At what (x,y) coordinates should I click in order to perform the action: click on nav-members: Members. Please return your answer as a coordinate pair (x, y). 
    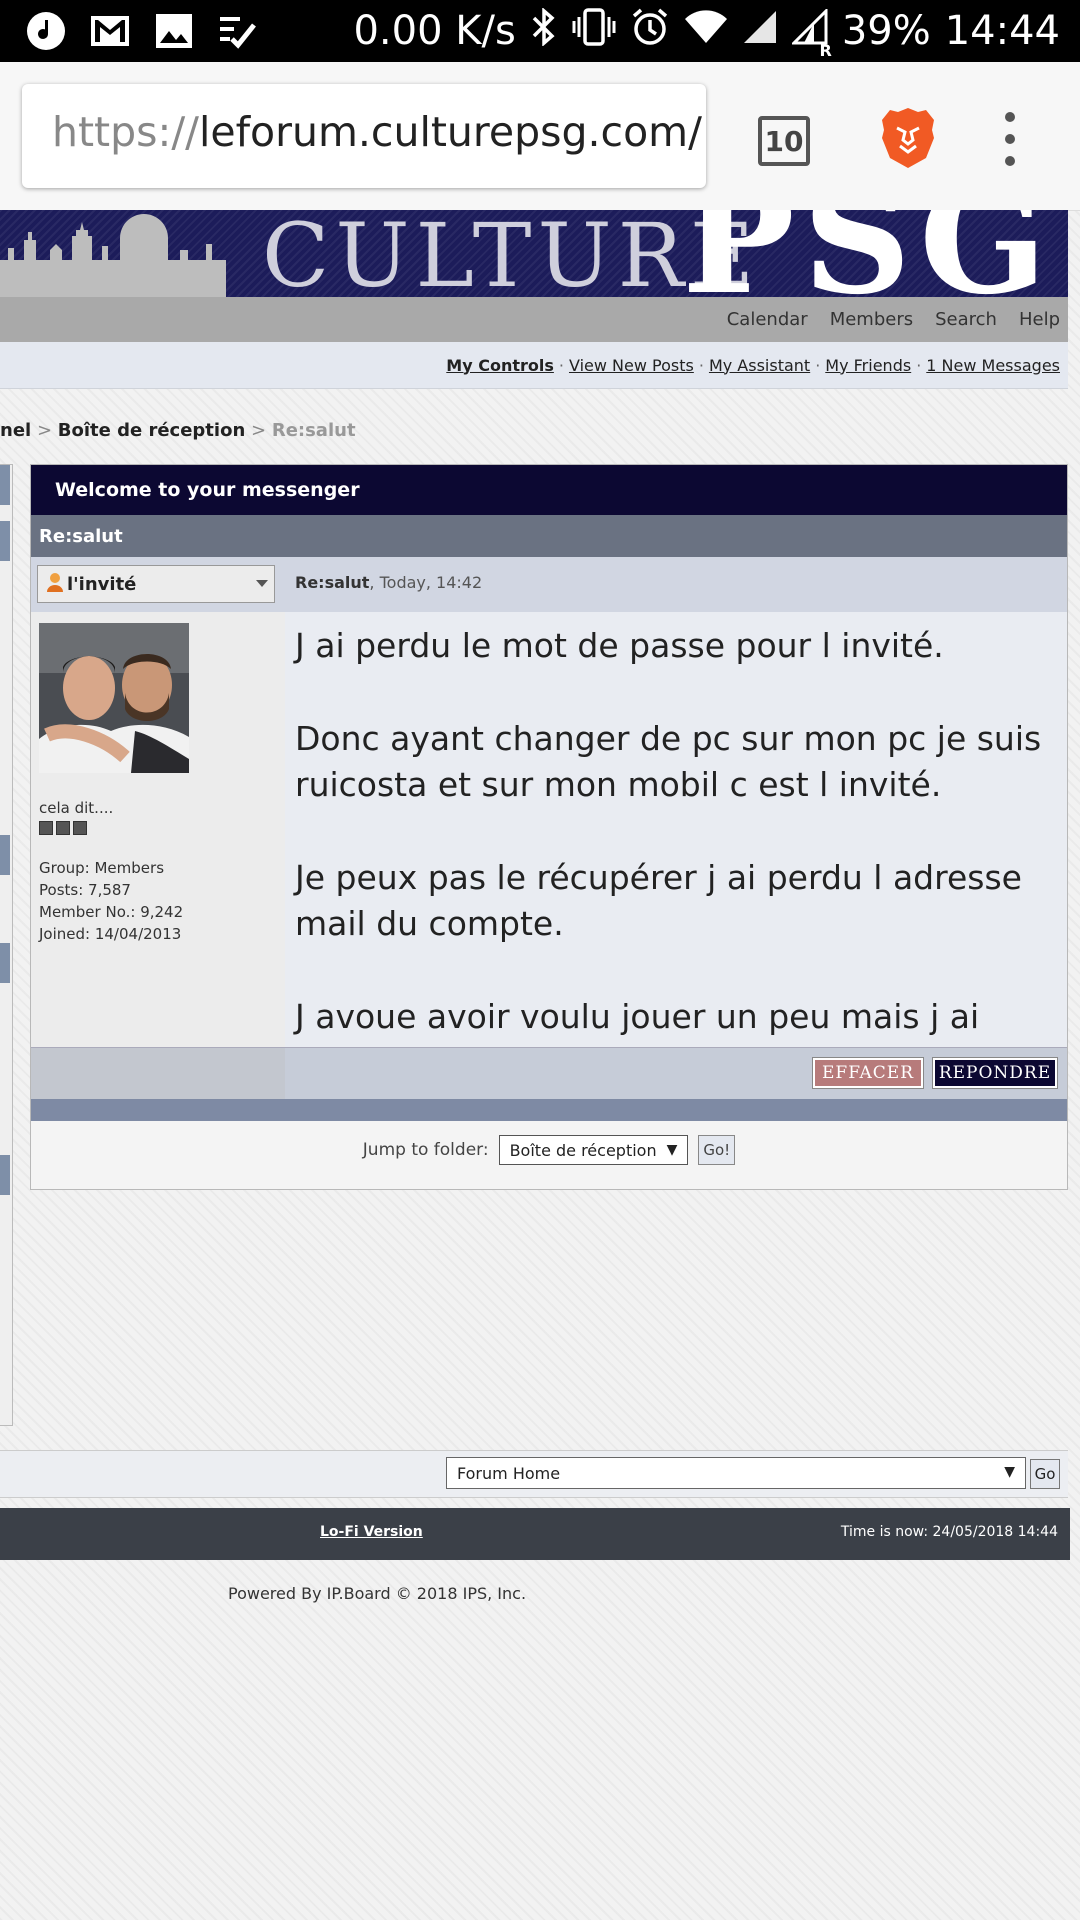
    Looking at the image, I should click on (871, 319).